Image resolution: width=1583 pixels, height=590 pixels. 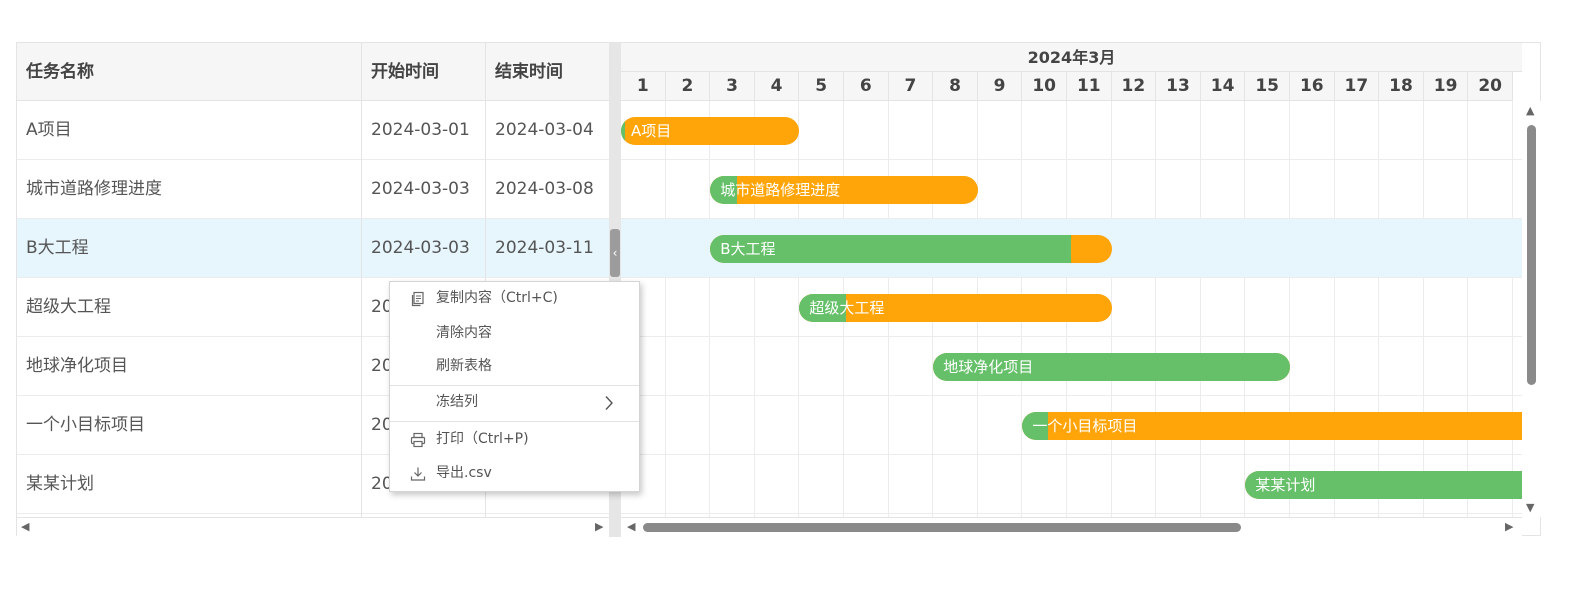 What do you see at coordinates (1267, 86) in the screenshot?
I see `day-header-cell: 15` at bounding box center [1267, 86].